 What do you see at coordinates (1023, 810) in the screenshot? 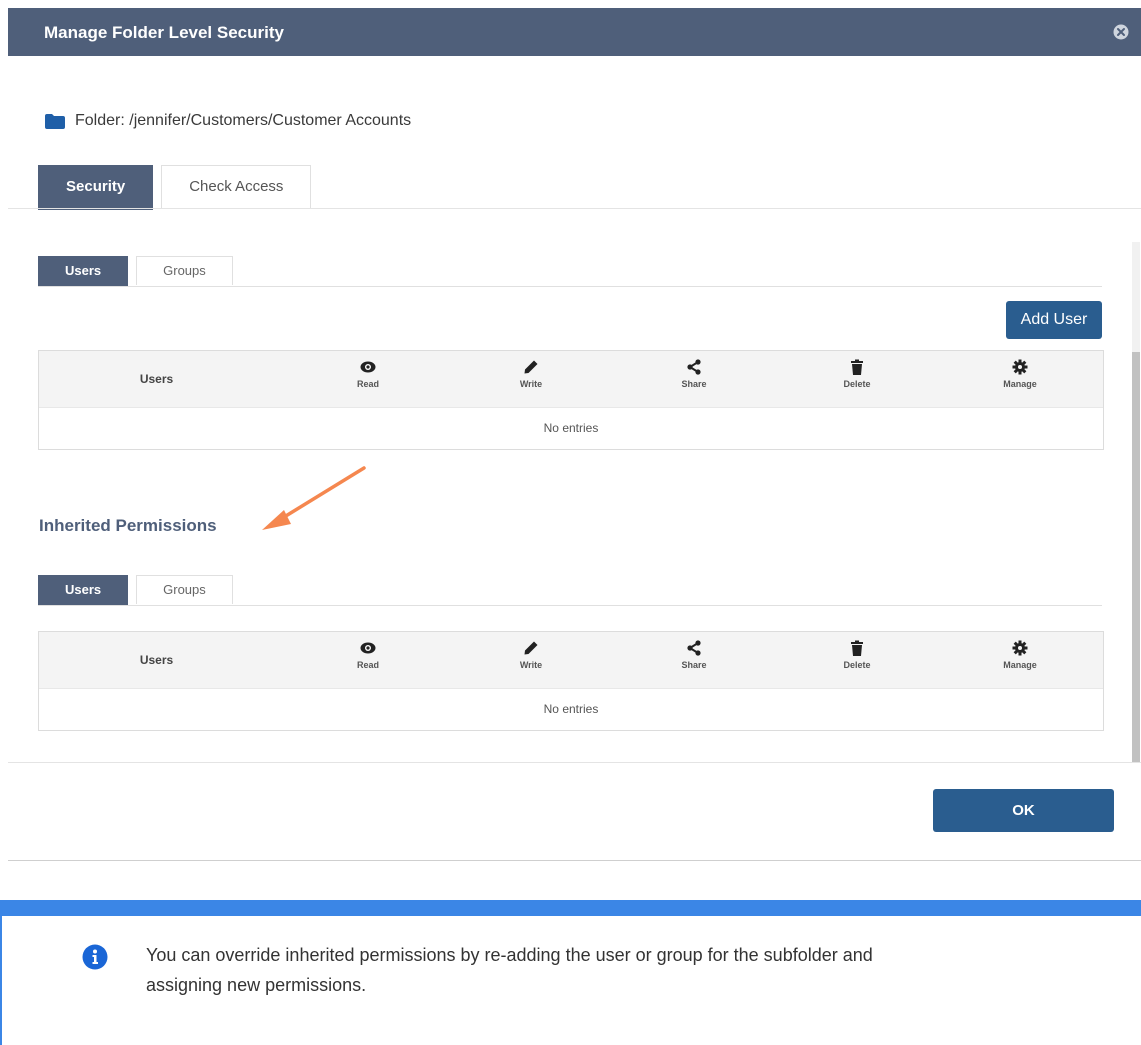
I see `ok-button: OK` at bounding box center [1023, 810].